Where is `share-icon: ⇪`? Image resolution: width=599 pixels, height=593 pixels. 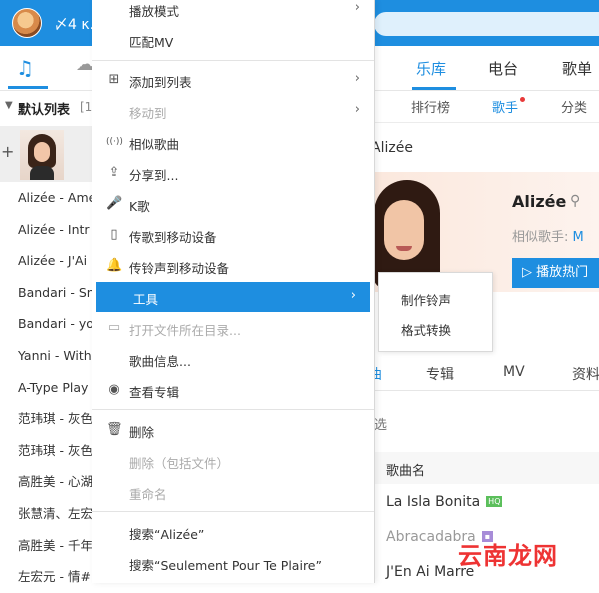 share-icon: ⇪ is located at coordinates (114, 172).